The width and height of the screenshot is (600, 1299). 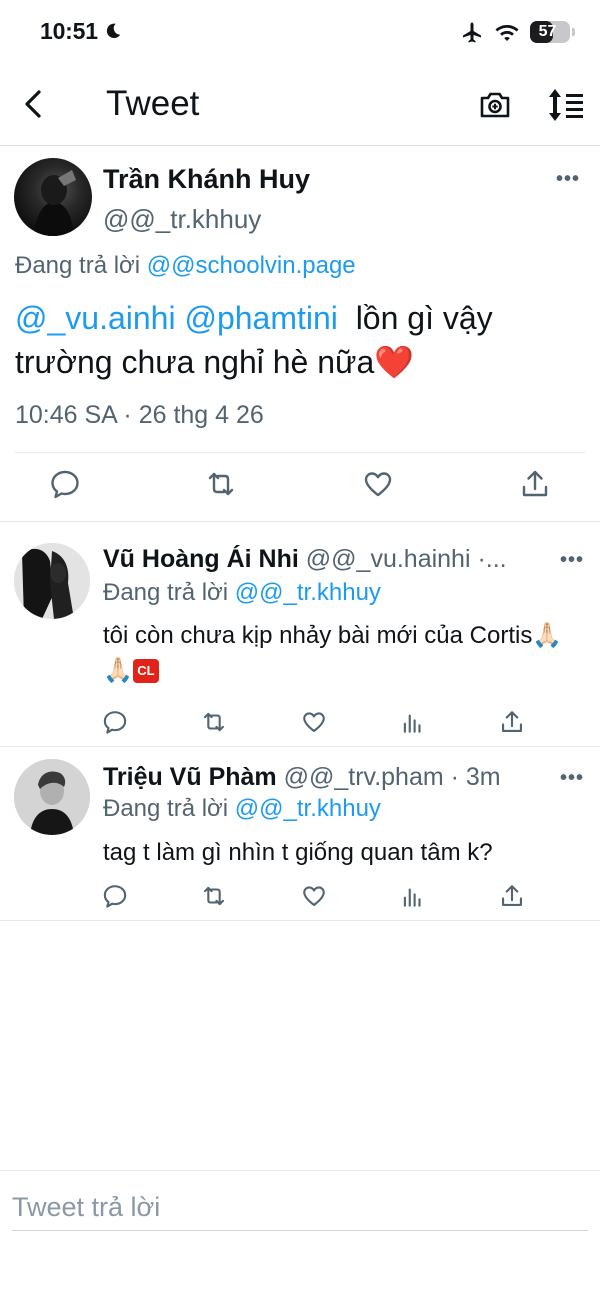 I want to click on status-bar: 10:51 57, so click(x=300, y=32).